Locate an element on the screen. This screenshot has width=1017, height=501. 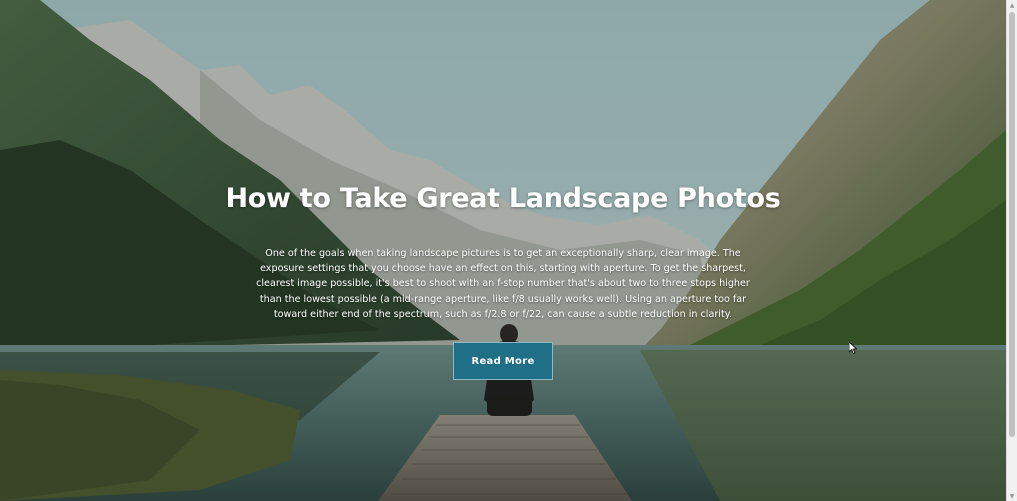
vertical-scrollbar: ▲ ▼ is located at coordinates (1011, 250).